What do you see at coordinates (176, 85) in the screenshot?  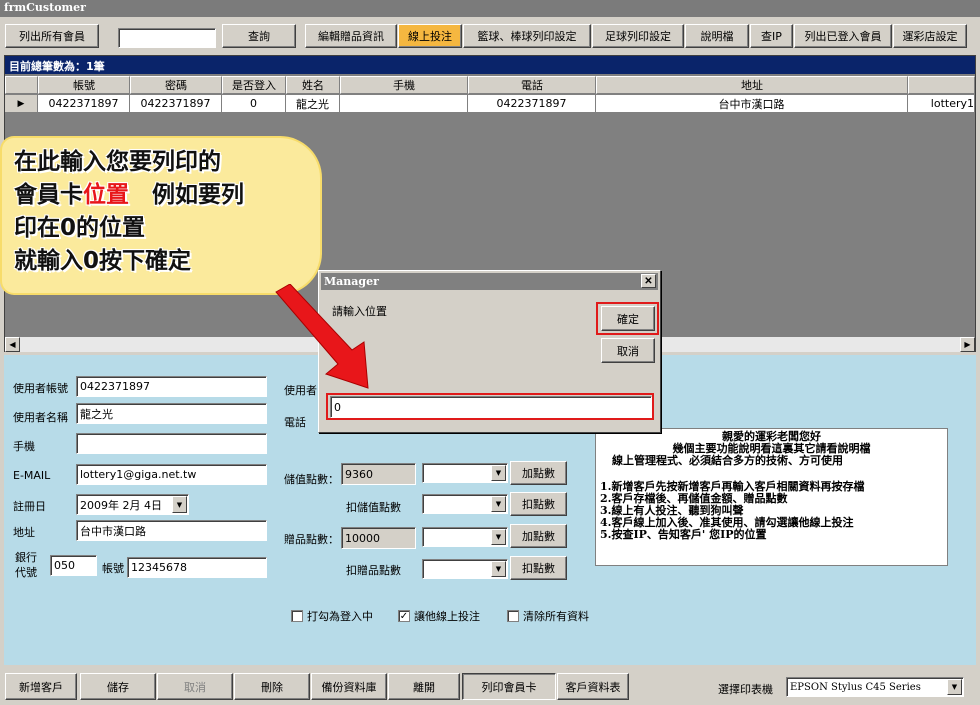 I see `grid-header-cell: 密碼` at bounding box center [176, 85].